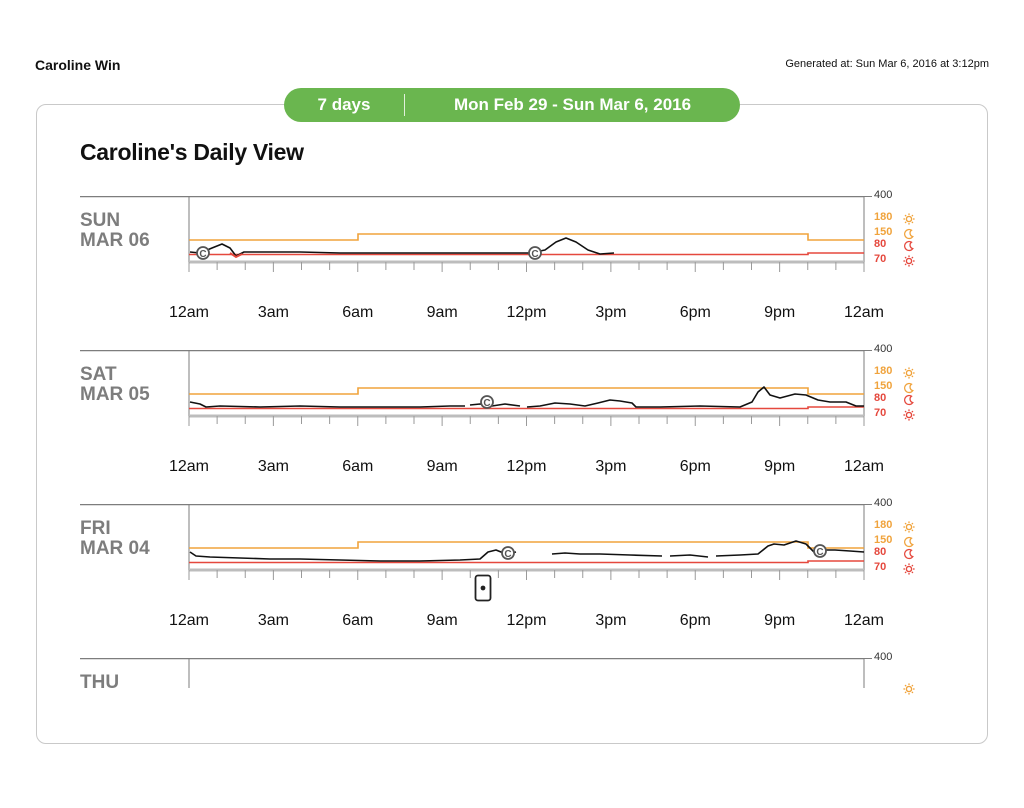 This screenshot has width=1024, height=808. I want to click on phone-device-icon, so click(483, 590).